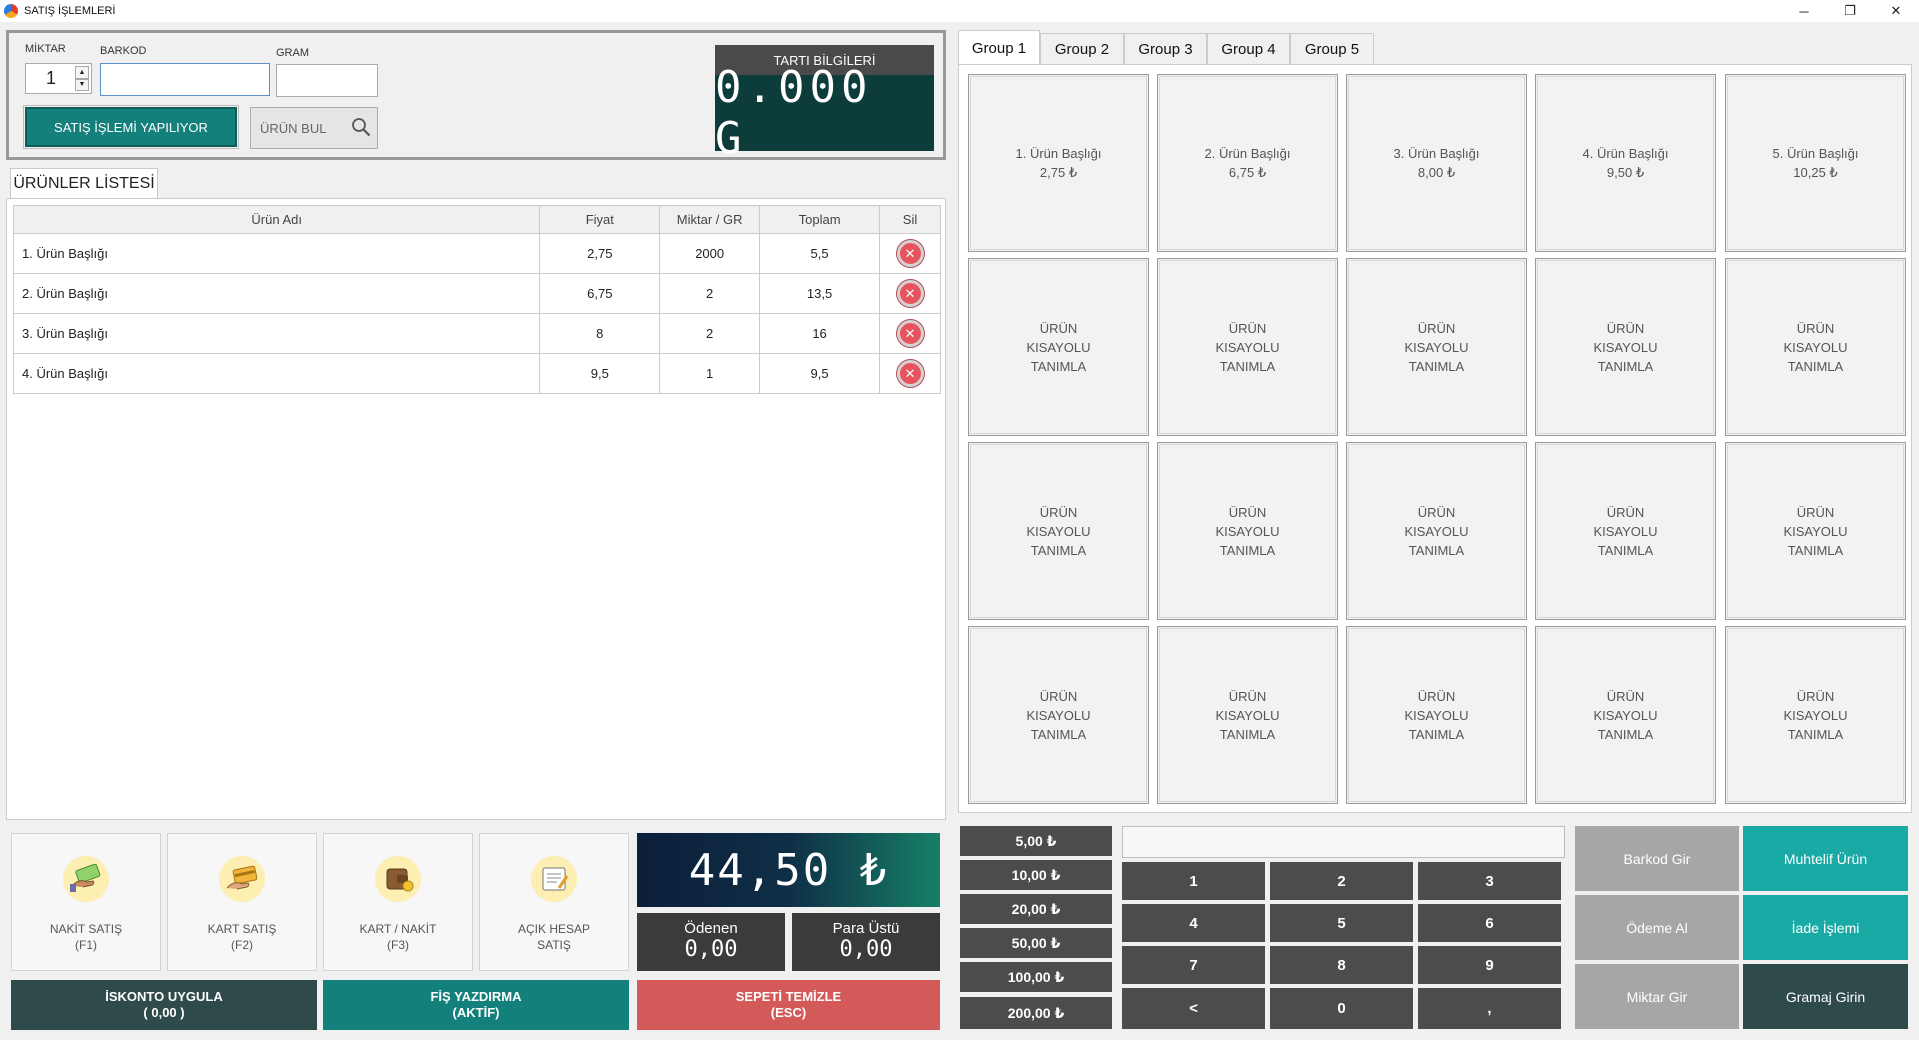 The height and width of the screenshot is (1040, 1919). I want to click on table-row: 1. Ürün Başlığı 2,75 2000 5,5 ✕, so click(476, 253).